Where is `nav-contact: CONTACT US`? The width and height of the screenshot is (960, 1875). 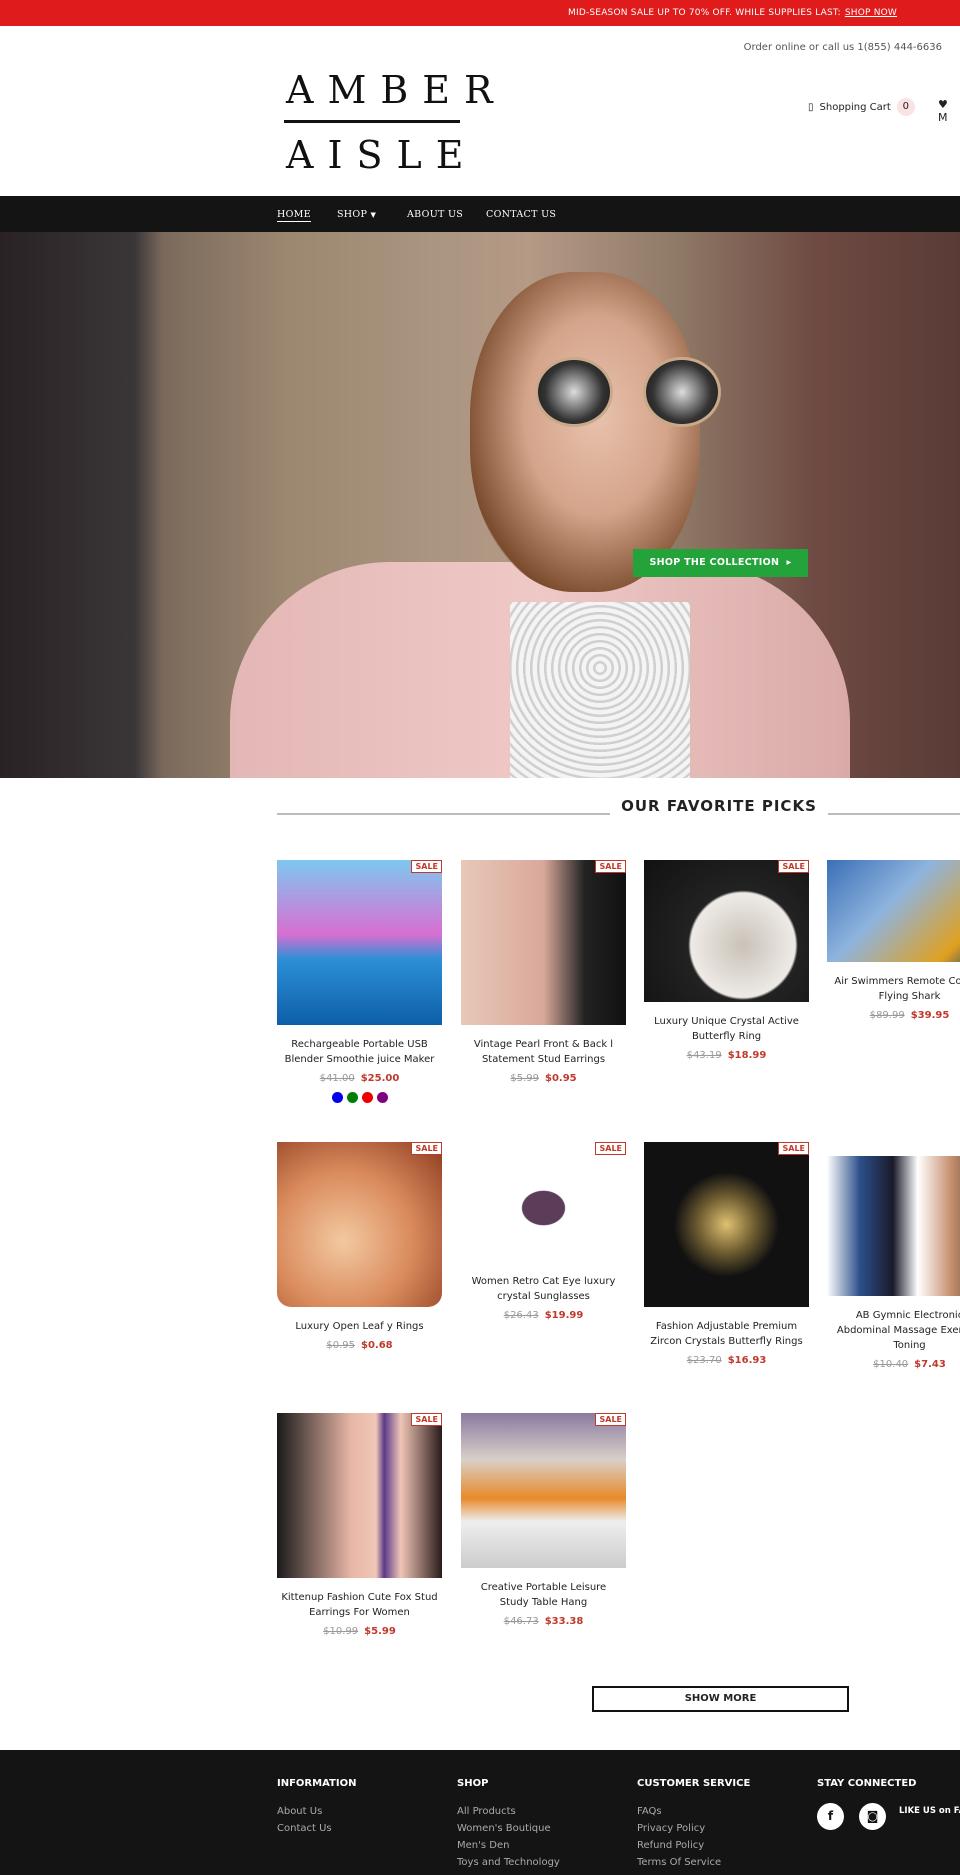
nav-contact: CONTACT US is located at coordinates (521, 214).